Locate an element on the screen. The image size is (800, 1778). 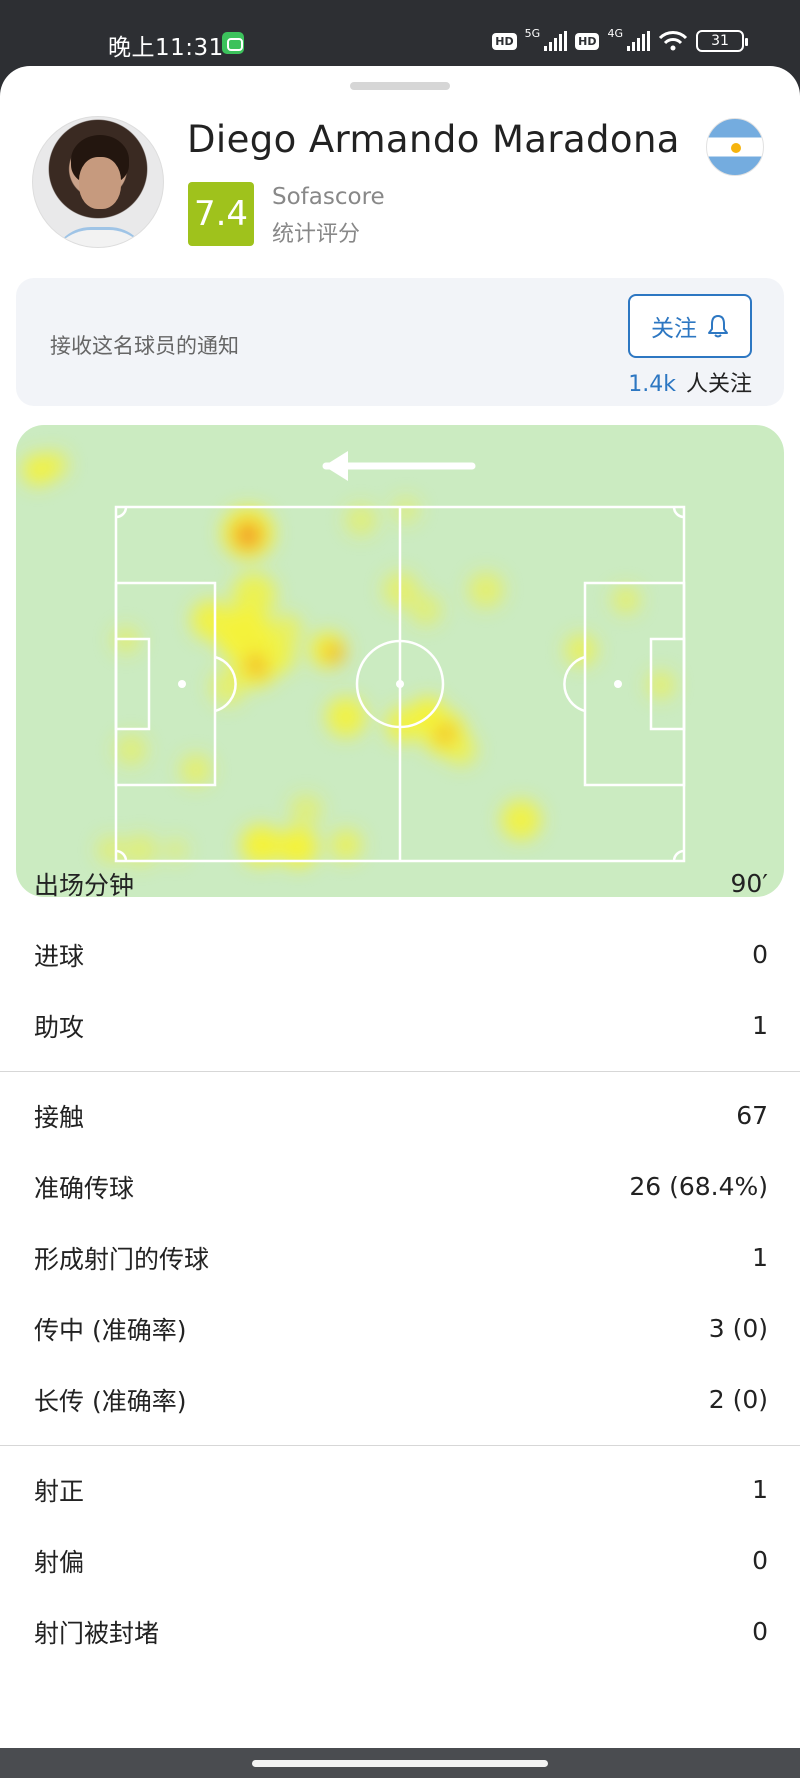
stat-value: 67 is located at coordinates (752, 1115).